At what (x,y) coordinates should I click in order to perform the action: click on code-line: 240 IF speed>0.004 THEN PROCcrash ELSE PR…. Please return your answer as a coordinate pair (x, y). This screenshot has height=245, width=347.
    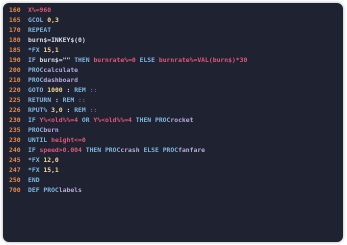
    Looking at the image, I should click on (128, 150).